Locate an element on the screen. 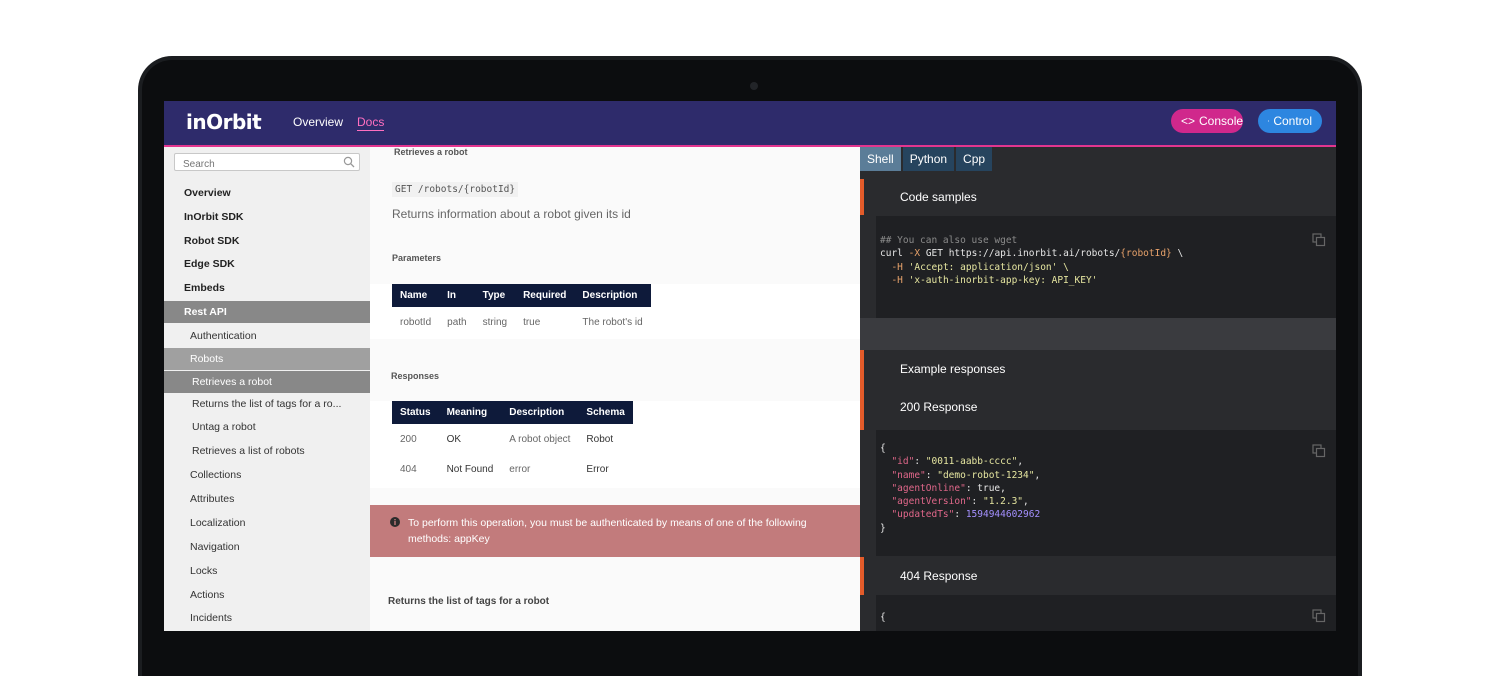 Image resolution: width=1509 pixels, height=676 pixels. section-title: Retrieves a robot is located at coordinates (431, 152).